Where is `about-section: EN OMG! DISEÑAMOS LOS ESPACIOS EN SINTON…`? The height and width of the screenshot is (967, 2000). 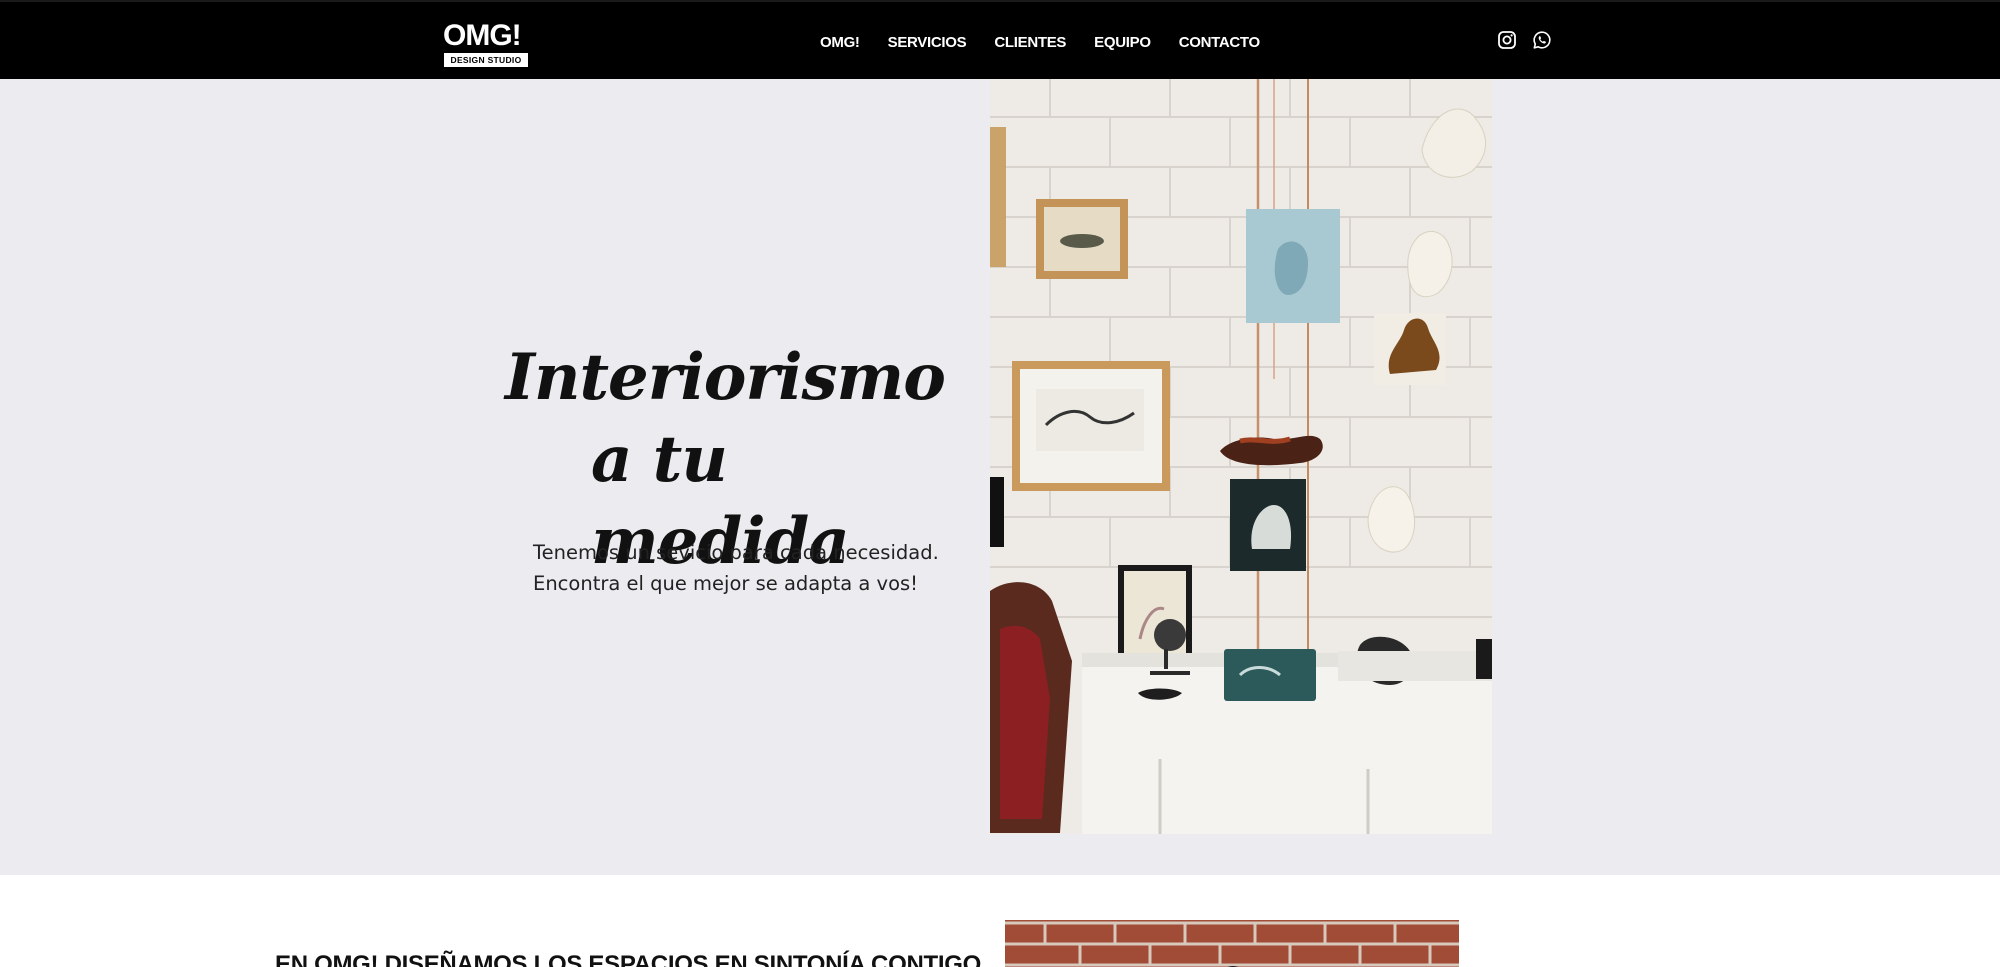
about-section: EN OMG! DISEÑAMOS LOS ESPACIOS EN SINTON… is located at coordinates (1000, 921).